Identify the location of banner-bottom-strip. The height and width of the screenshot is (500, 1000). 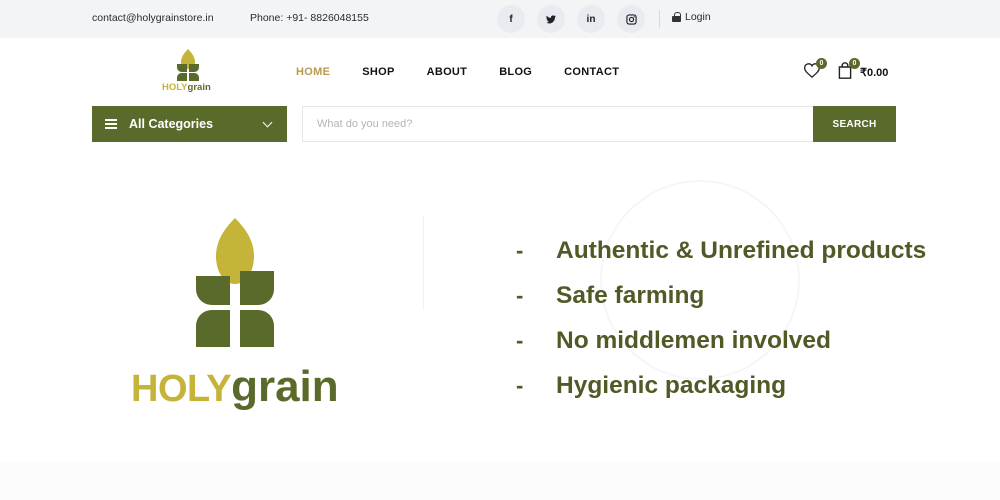
(500, 481).